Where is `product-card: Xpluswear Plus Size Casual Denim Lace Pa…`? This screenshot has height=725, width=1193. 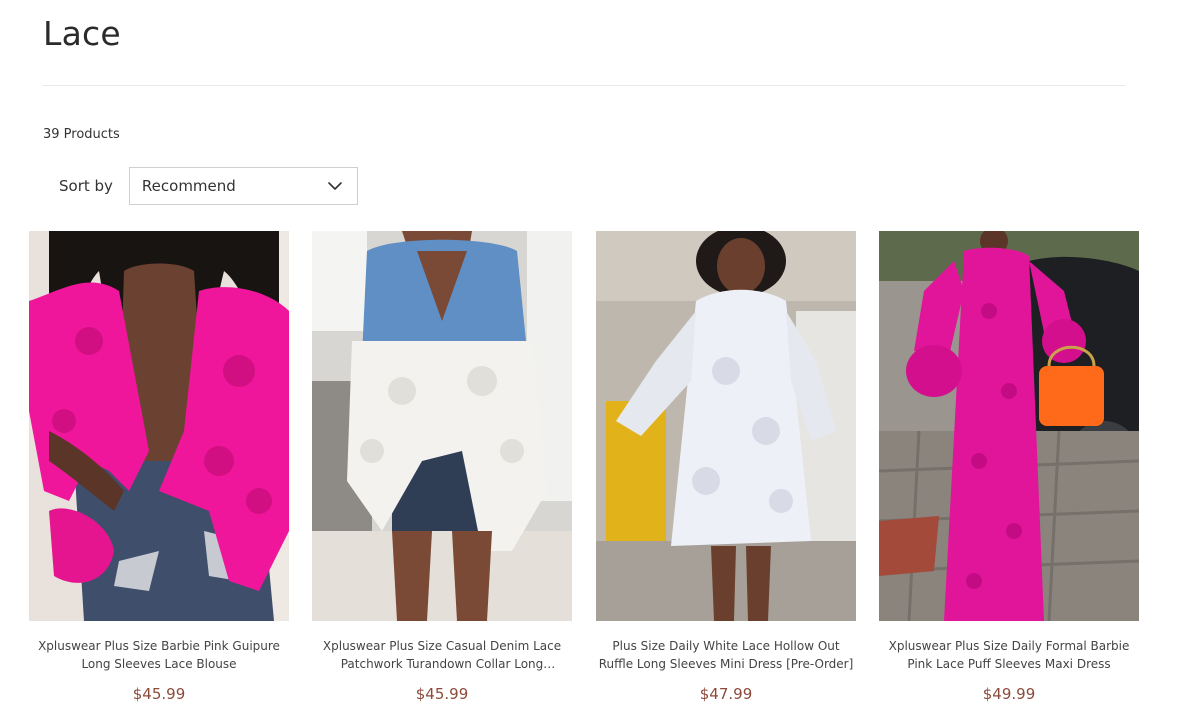 product-card: Xpluswear Plus Size Casual Denim Lace Pa… is located at coordinates (442, 467).